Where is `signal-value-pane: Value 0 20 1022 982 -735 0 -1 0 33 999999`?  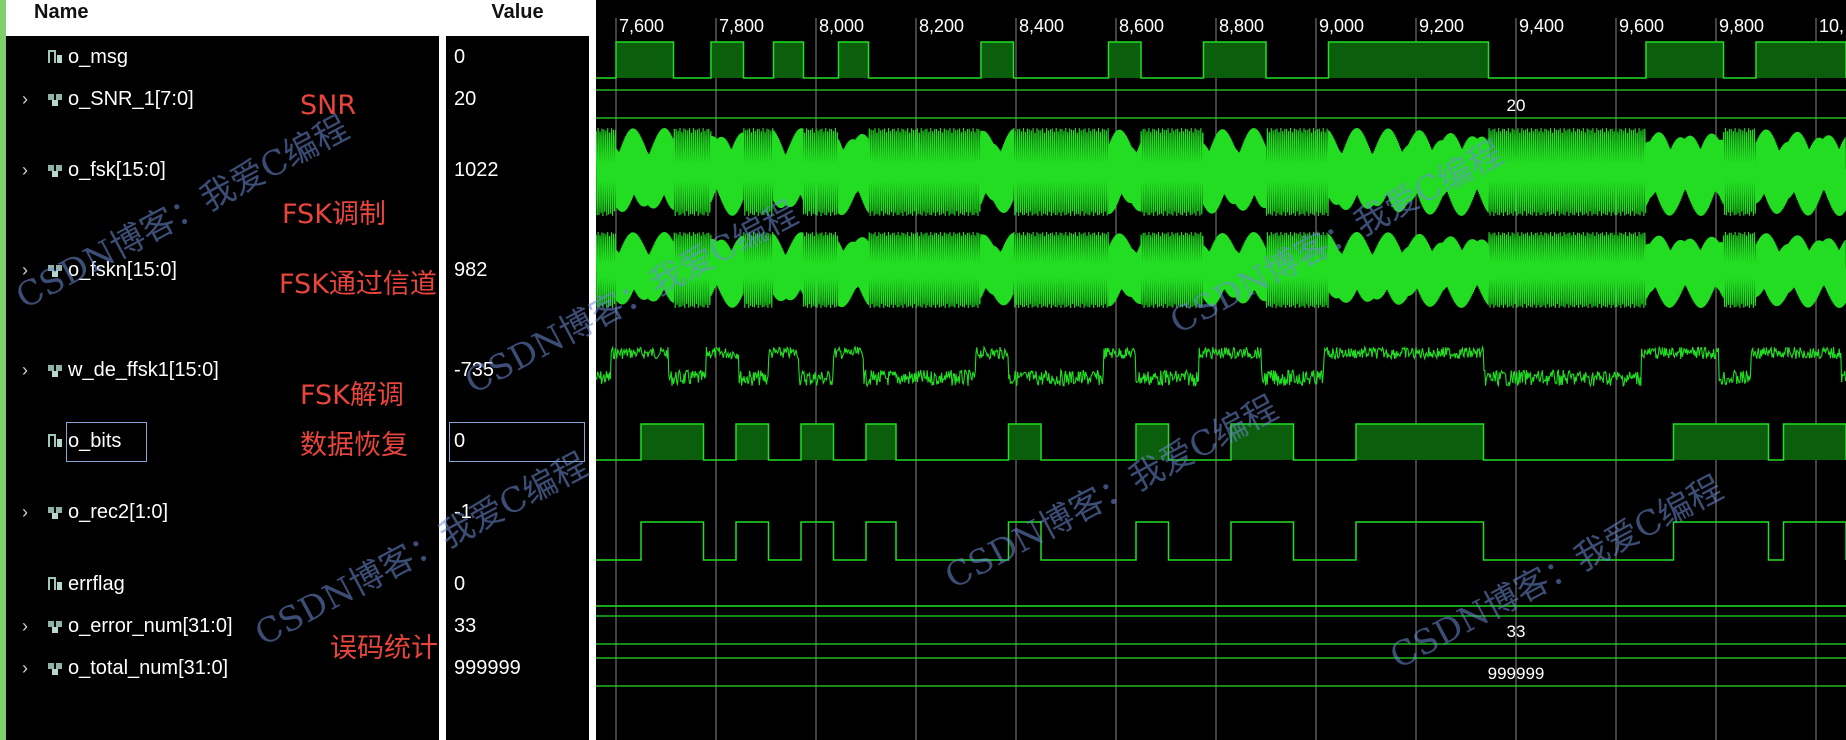
signal-value-pane: Value 0 20 1022 982 -735 0 -1 0 33 999999 is located at coordinates (517, 370).